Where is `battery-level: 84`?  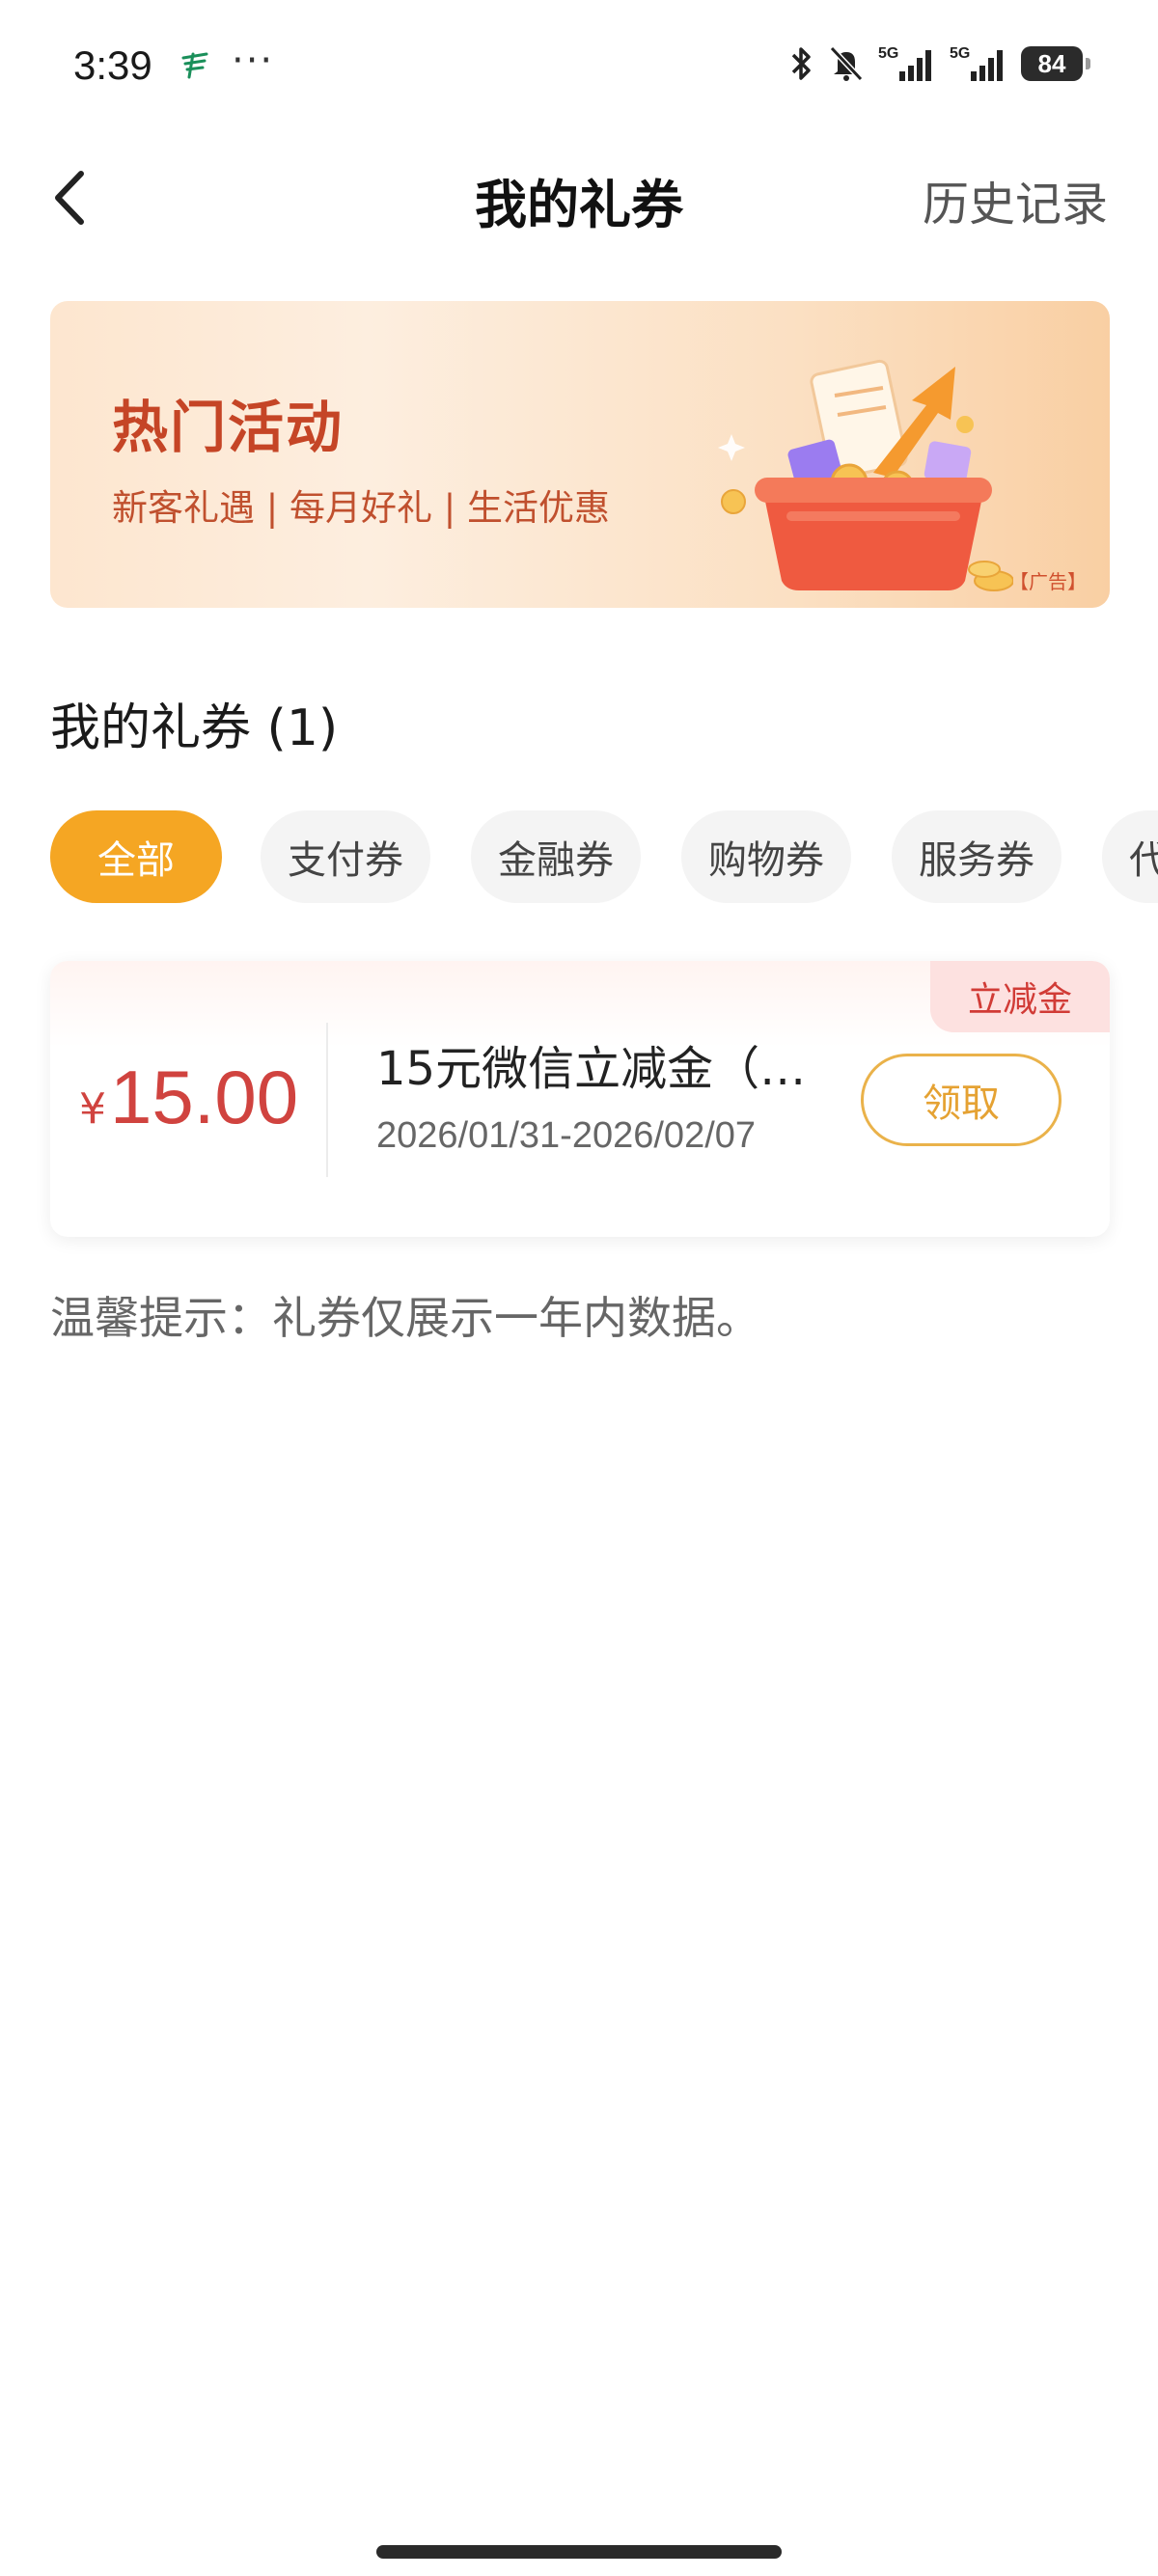 battery-level: 84 is located at coordinates (1051, 63).